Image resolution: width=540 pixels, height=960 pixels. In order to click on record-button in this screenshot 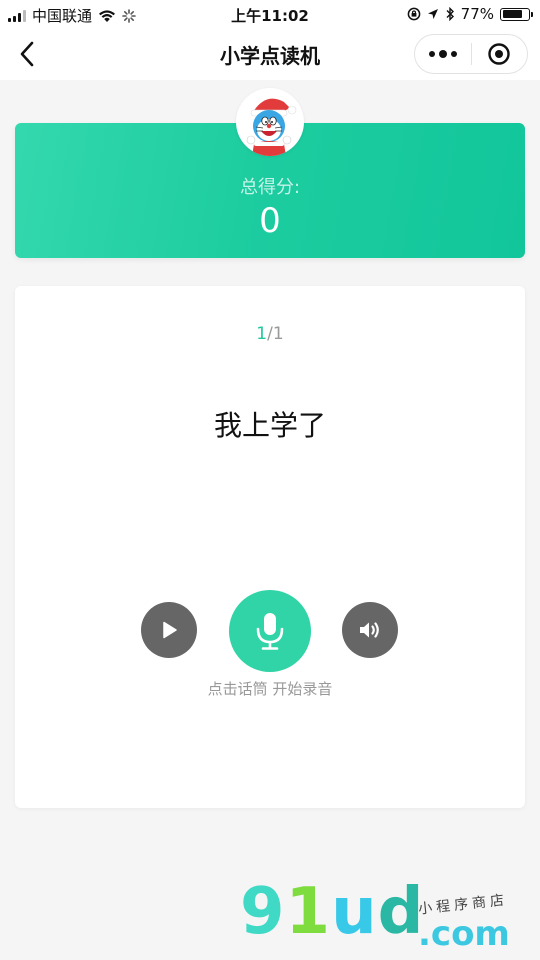, I will do `click(270, 631)`.